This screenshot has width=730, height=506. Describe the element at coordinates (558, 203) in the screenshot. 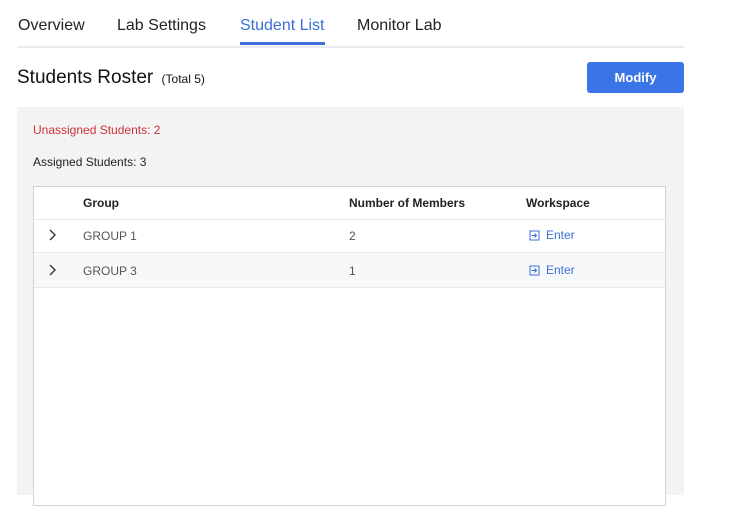

I see `column-header-workspace: Workspace` at that location.